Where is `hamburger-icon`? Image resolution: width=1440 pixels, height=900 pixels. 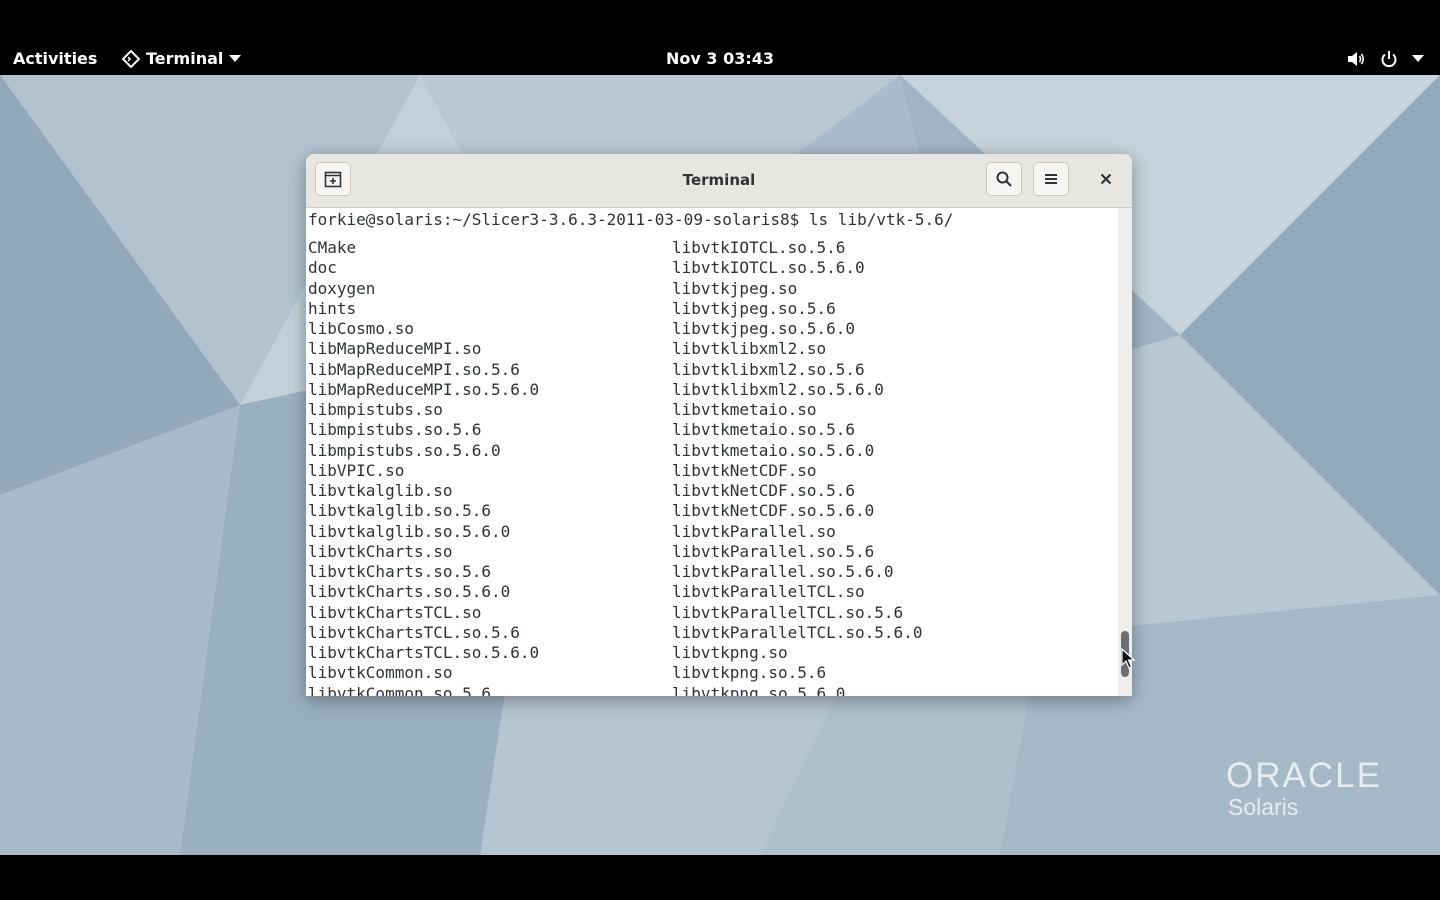 hamburger-icon is located at coordinates (1051, 179).